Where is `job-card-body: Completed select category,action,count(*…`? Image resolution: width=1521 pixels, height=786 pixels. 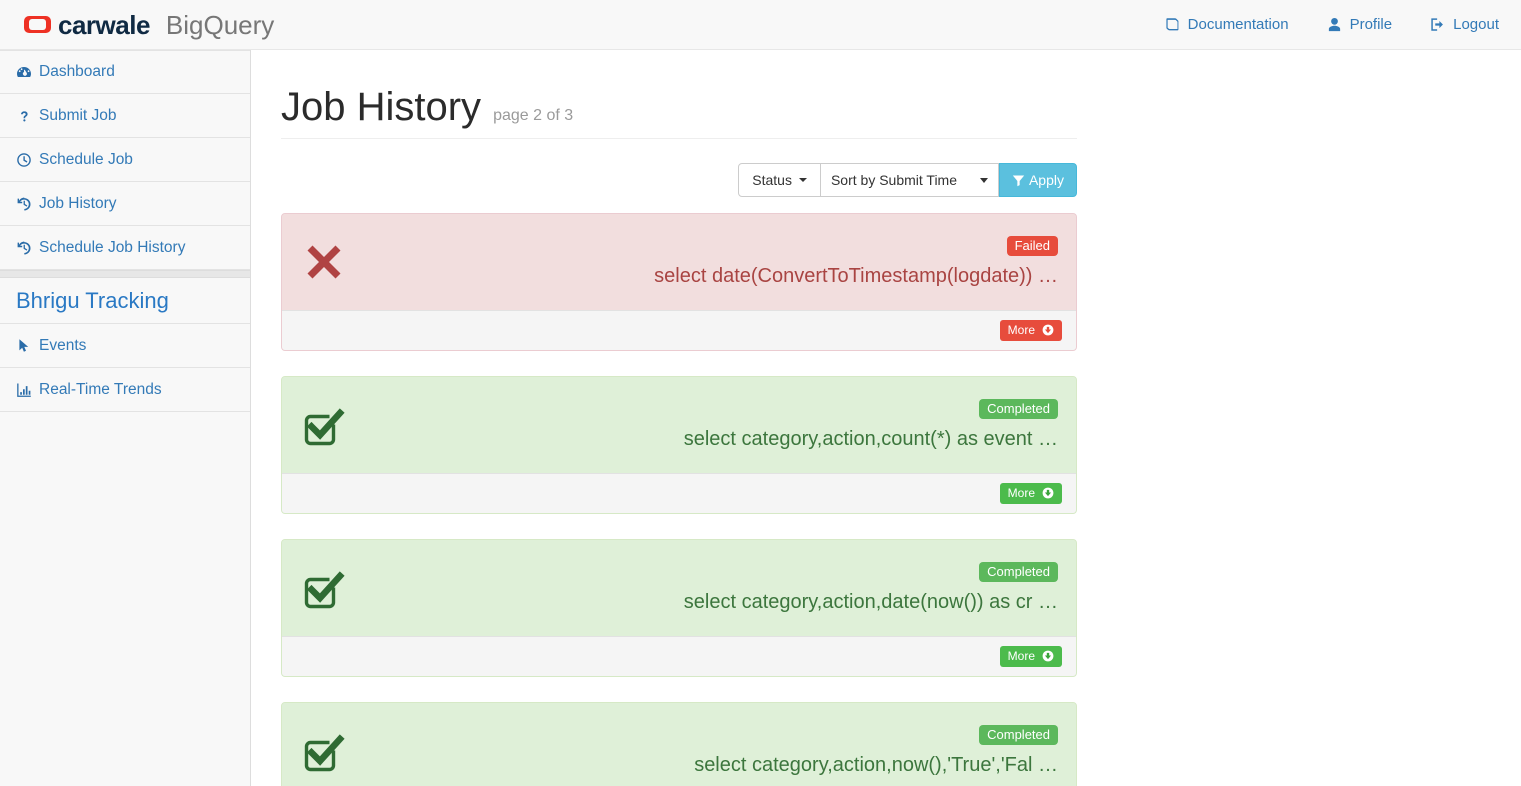
job-card-body: Completed select category,action,count(*… is located at coordinates (679, 425).